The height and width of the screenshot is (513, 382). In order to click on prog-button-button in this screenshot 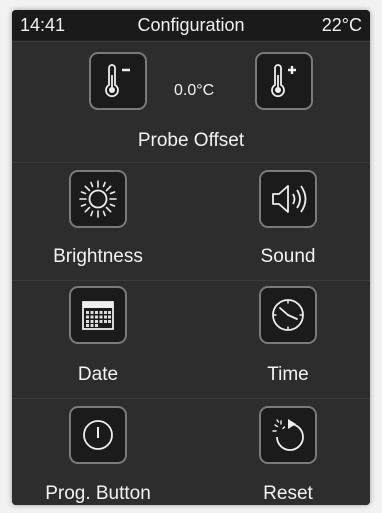, I will do `click(98, 435)`.